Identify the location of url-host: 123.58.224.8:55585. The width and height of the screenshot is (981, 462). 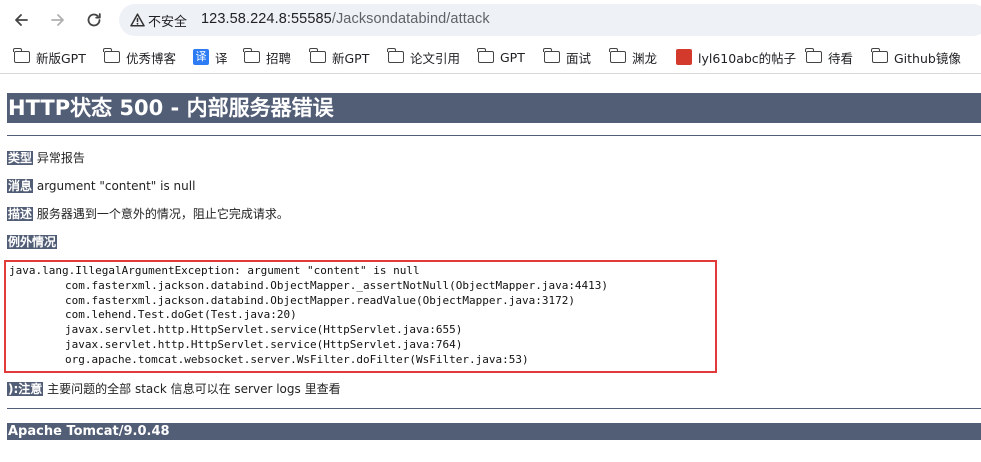
(266, 19).